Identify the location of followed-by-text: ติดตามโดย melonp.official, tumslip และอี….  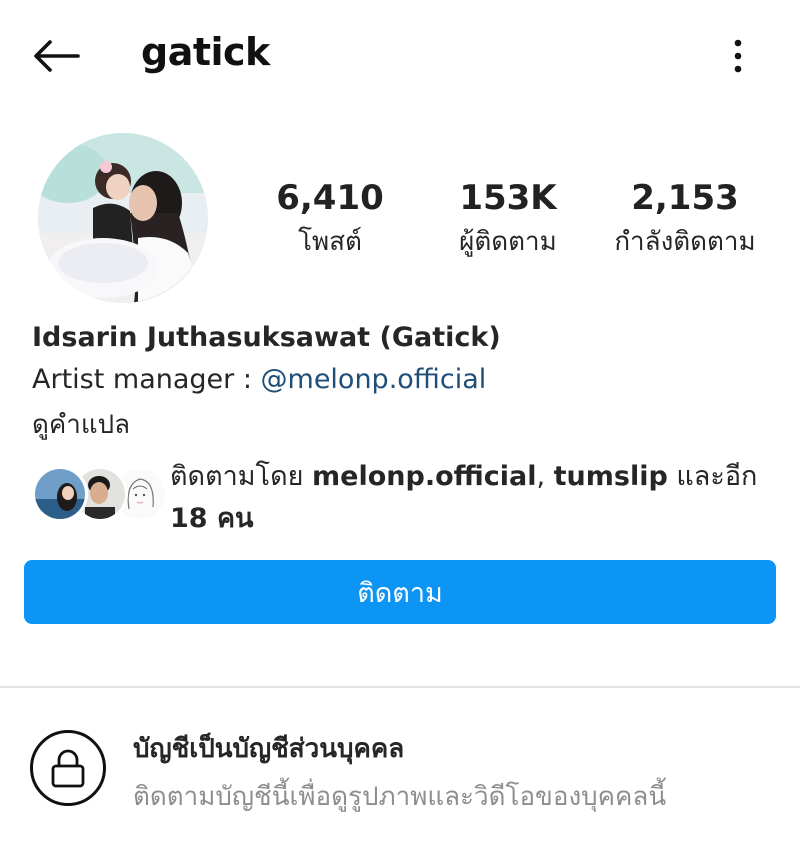
(470, 498).